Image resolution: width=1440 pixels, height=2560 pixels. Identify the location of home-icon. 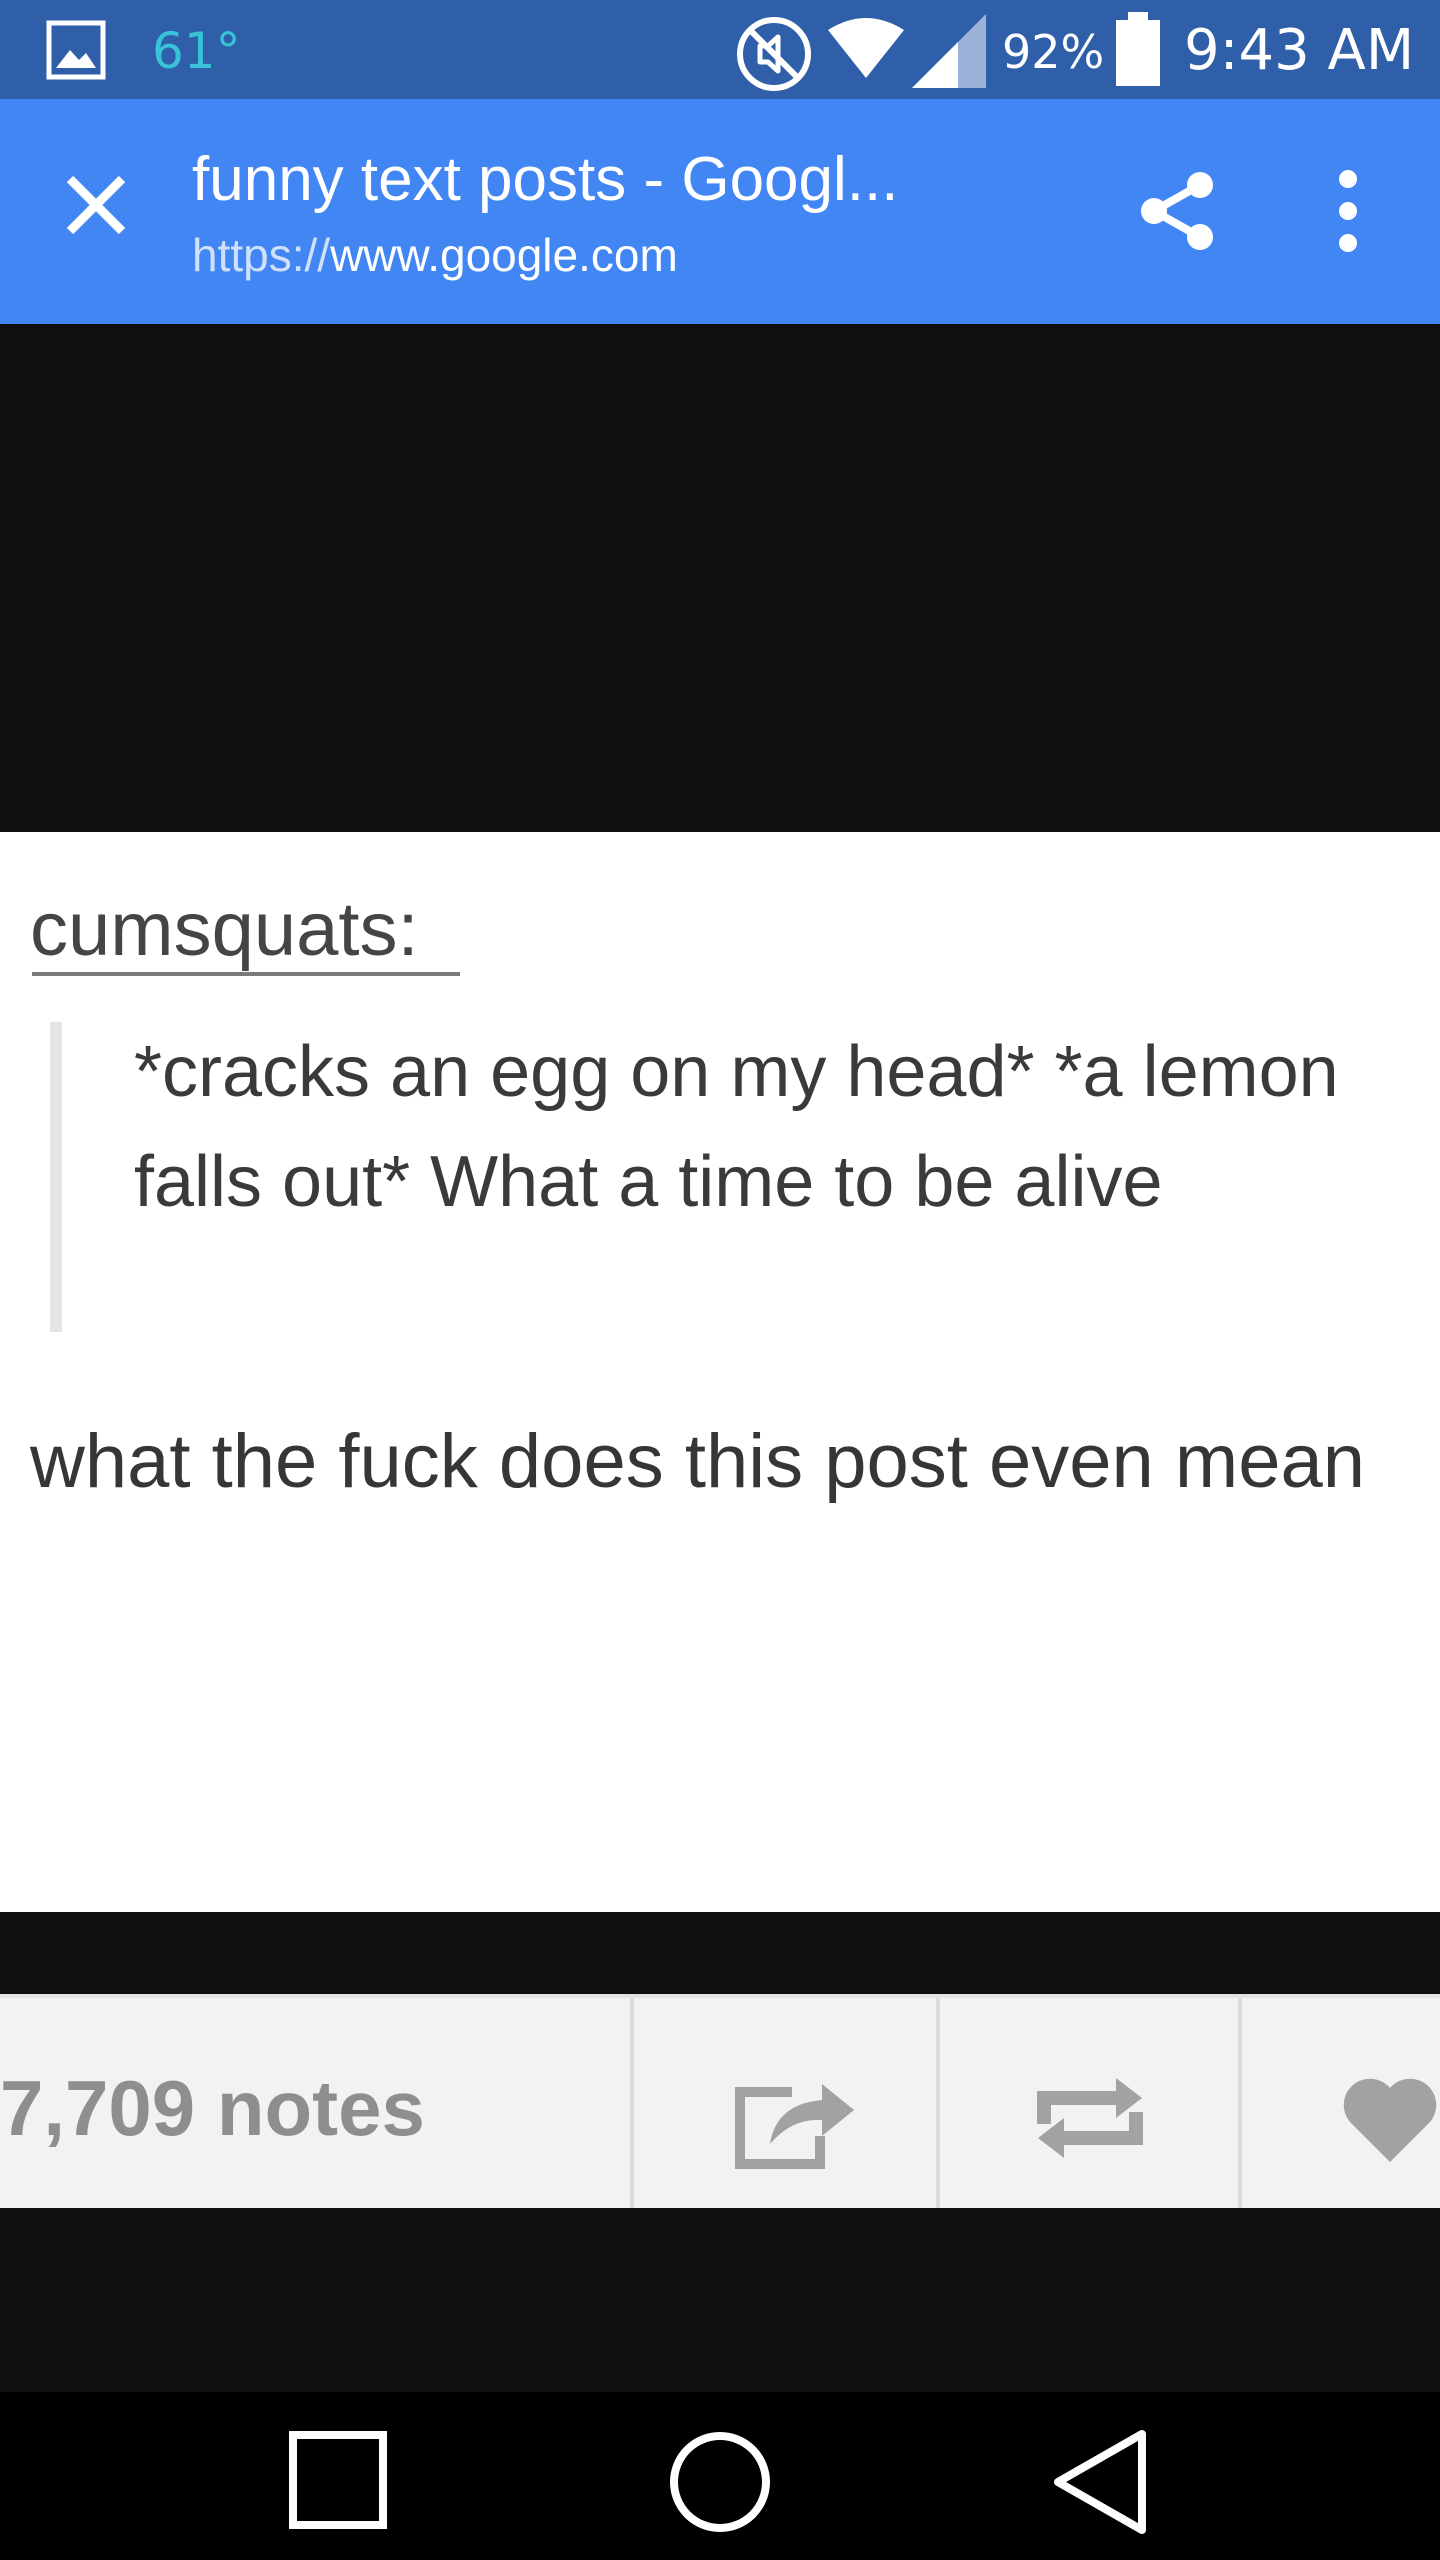
(720, 2482).